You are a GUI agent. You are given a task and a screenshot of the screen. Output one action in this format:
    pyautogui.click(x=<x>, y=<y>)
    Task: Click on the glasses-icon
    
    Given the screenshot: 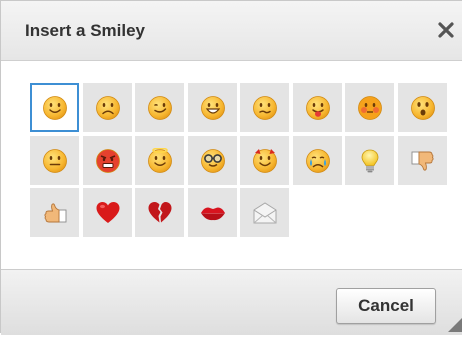 What is the action you would take?
    pyautogui.click(x=212, y=160)
    